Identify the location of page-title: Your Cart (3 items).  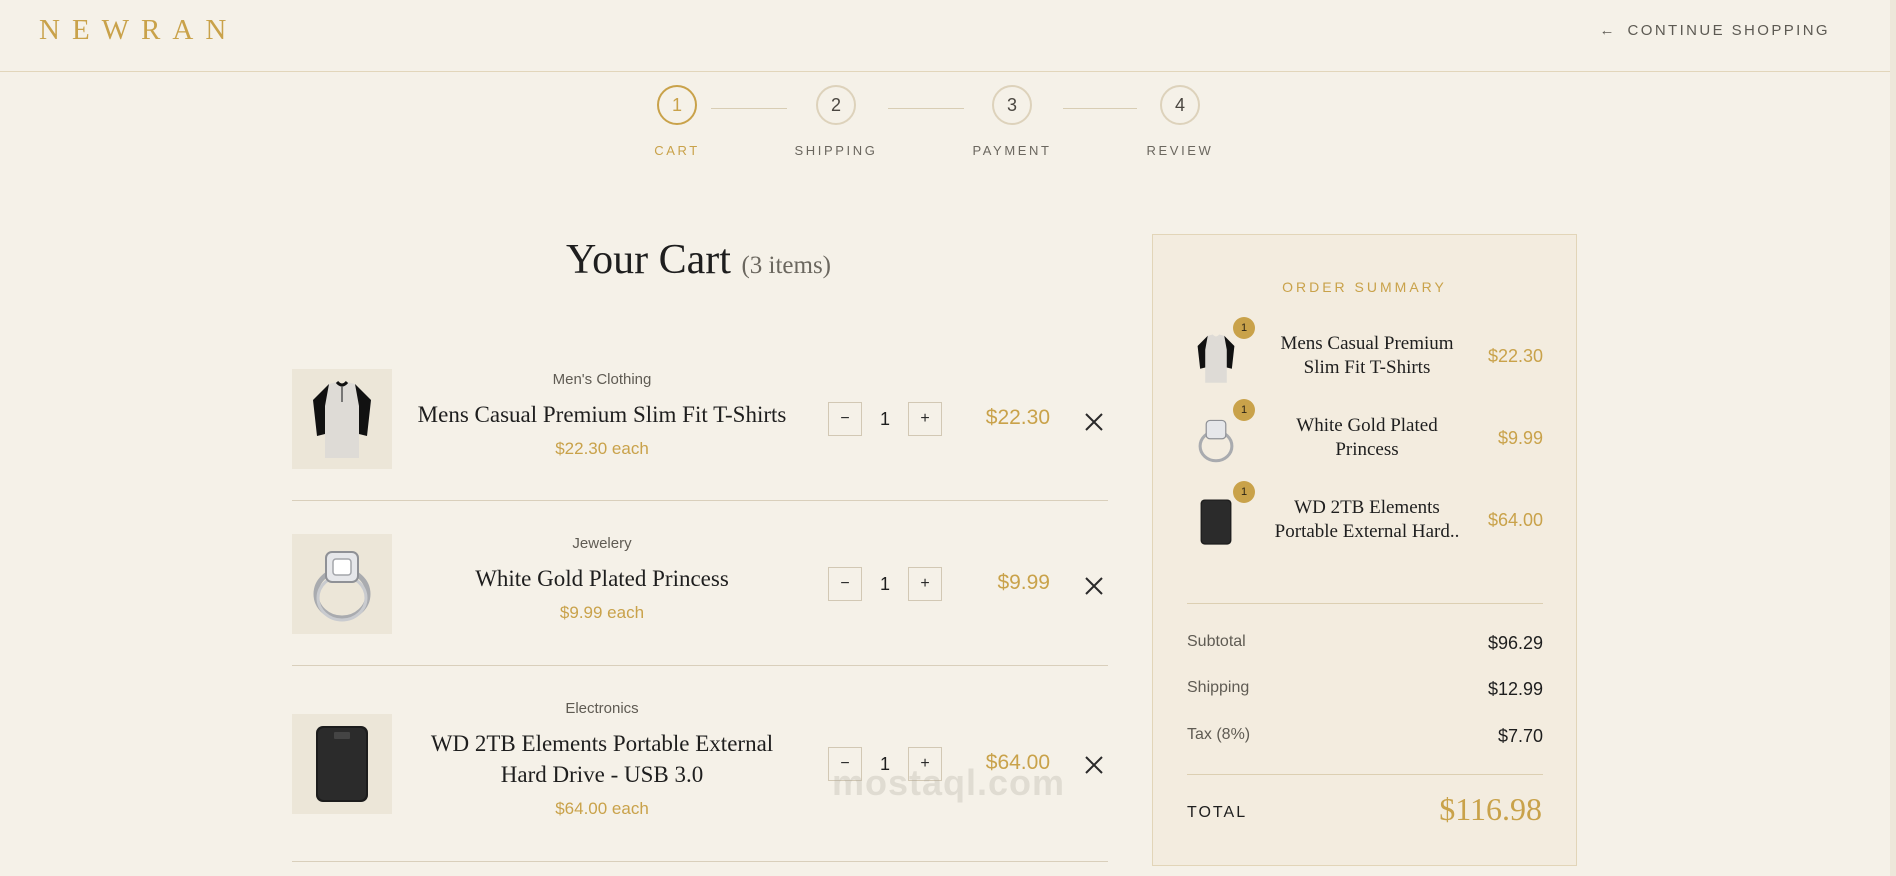
(698, 260).